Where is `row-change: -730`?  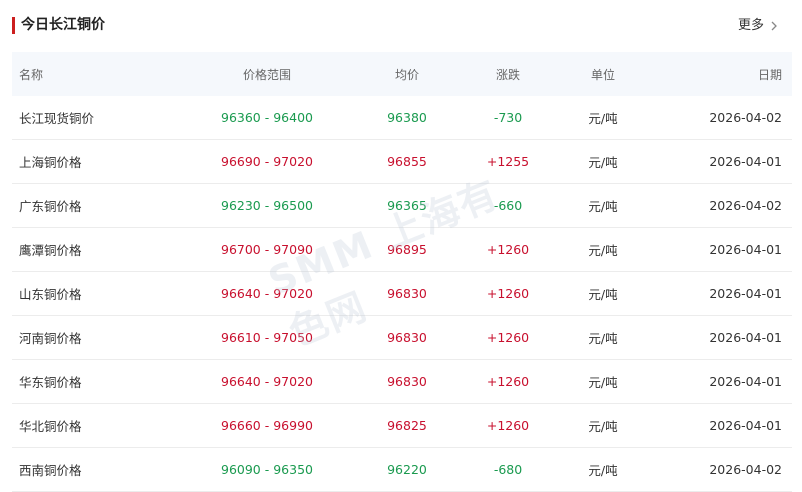
row-change: -730 is located at coordinates (508, 117).